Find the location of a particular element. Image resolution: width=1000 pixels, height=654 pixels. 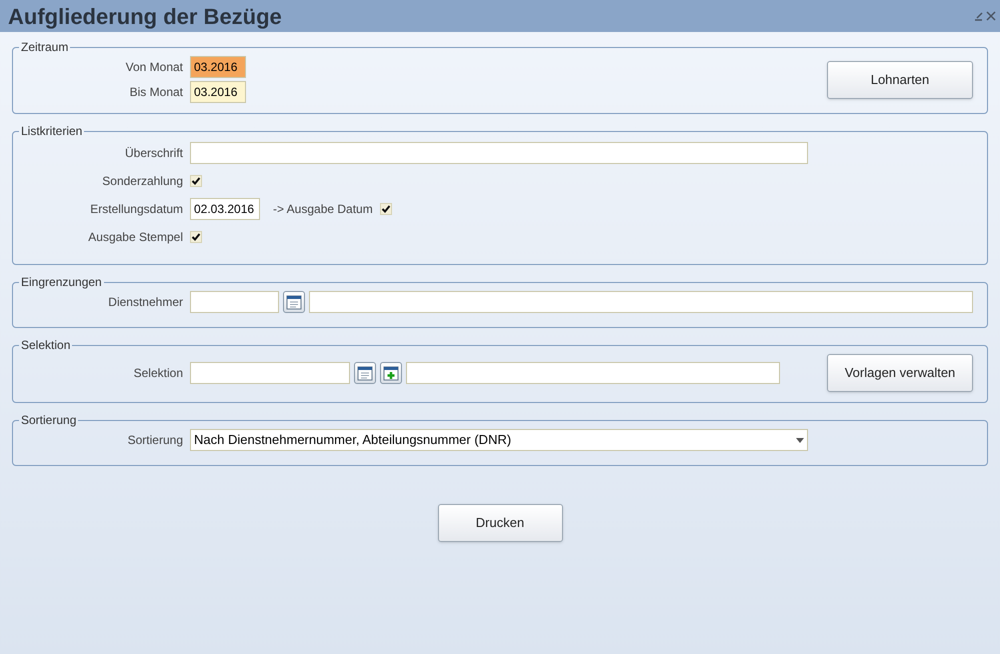

sort-dropdown: Nach Dienstnehmernummer, Abteilungsnummer (DNR) is located at coordinates (499, 440).